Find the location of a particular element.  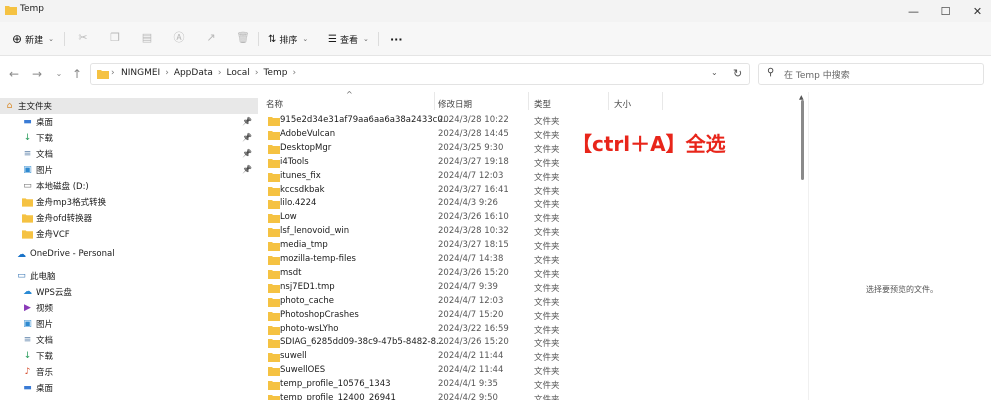

breadcrumb-item: Local is located at coordinates (238, 73).